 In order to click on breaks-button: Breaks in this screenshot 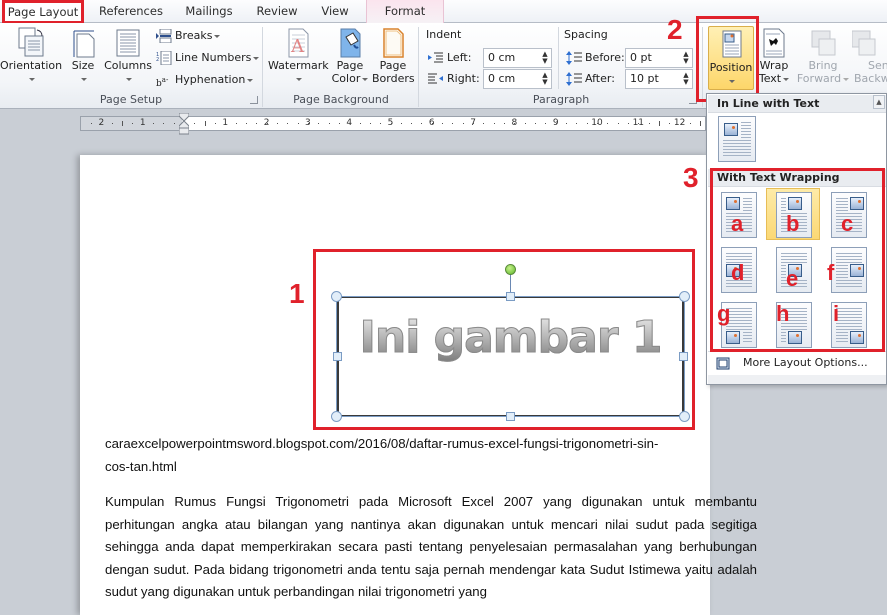, I will do `click(188, 36)`.